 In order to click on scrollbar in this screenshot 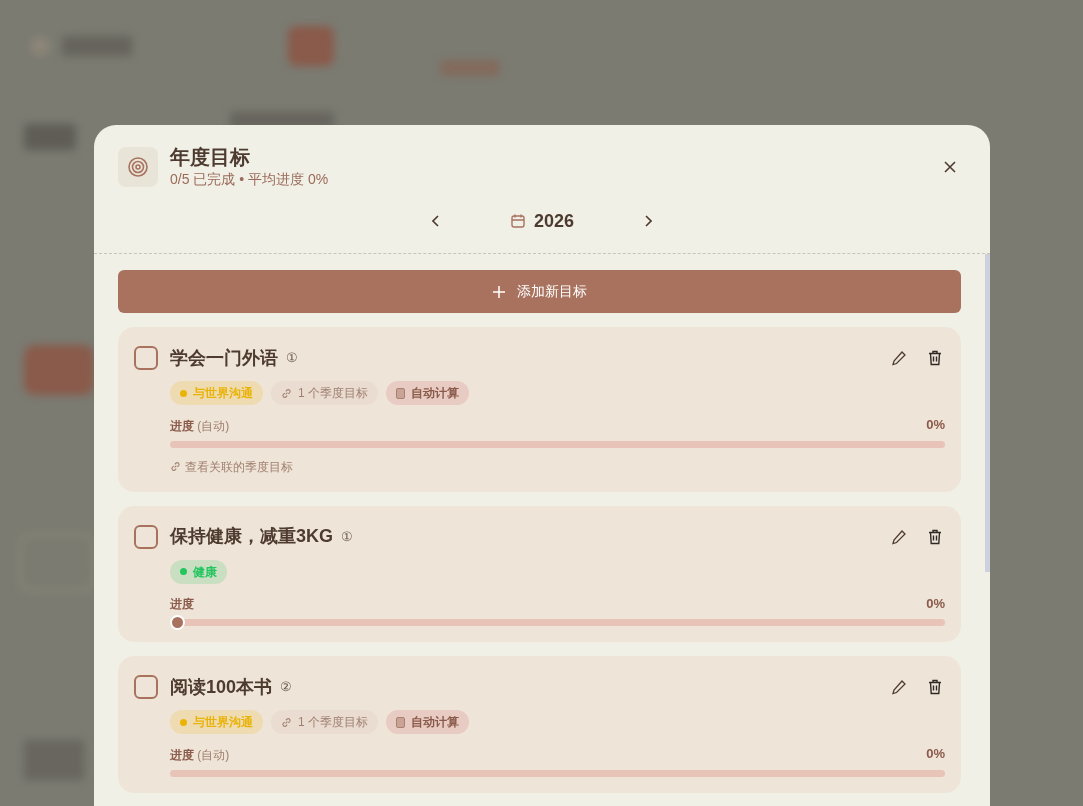, I will do `click(987, 413)`.